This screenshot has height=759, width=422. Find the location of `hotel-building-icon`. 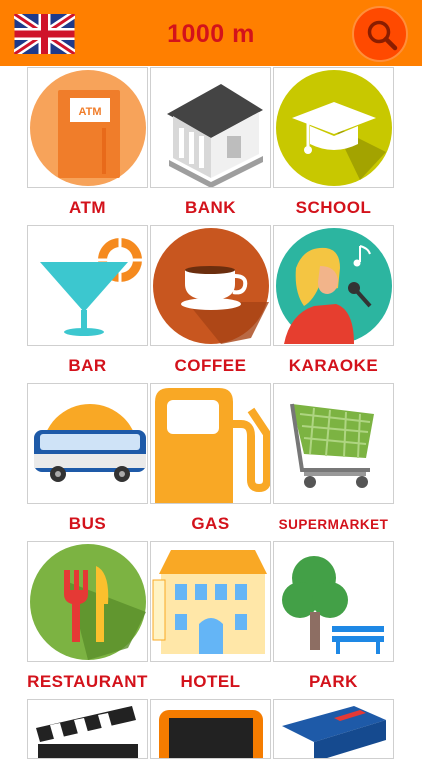

hotel-building-icon is located at coordinates (209, 602).